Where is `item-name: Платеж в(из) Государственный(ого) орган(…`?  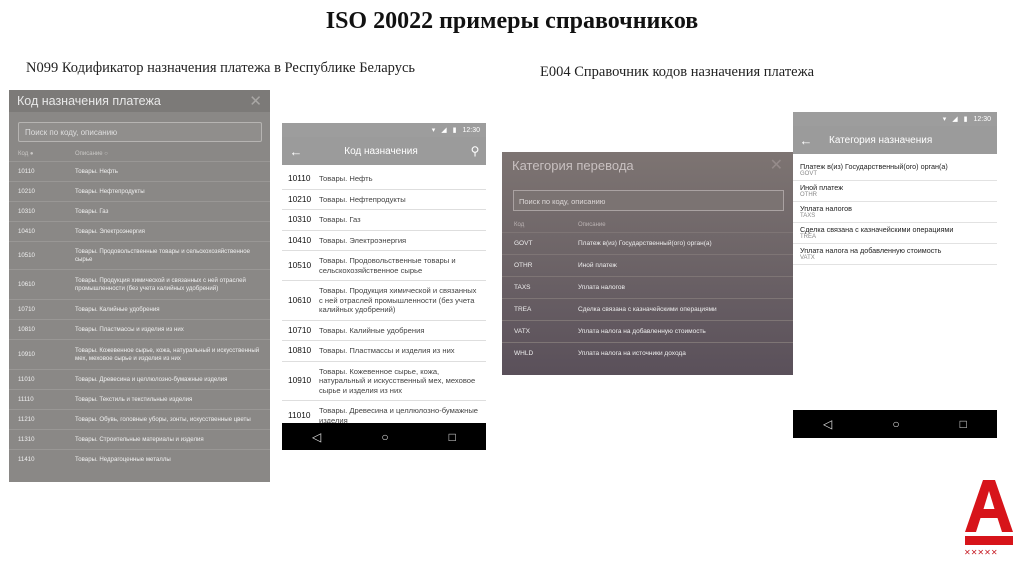
item-name: Платеж в(из) Государственный(ого) орган(… is located at coordinates (874, 166).